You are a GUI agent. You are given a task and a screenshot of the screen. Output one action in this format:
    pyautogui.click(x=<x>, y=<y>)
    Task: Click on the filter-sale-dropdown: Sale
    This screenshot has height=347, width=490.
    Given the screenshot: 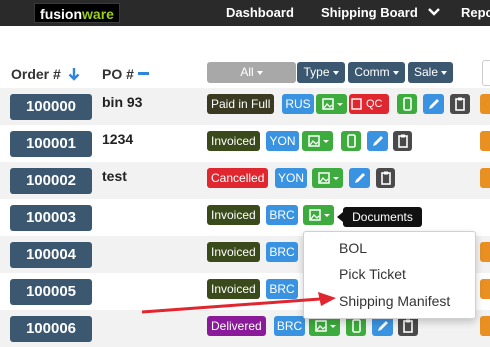 What is the action you would take?
    pyautogui.click(x=430, y=72)
    